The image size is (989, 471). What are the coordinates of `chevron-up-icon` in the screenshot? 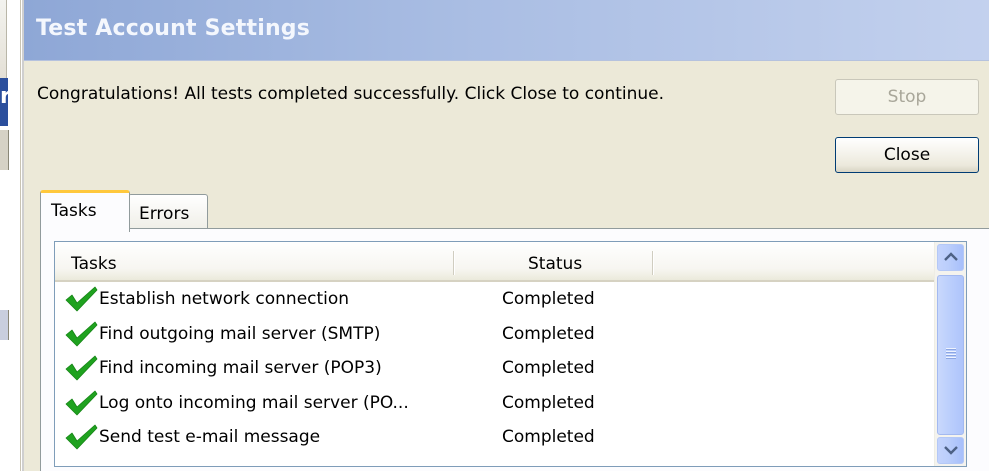 It's located at (951, 256).